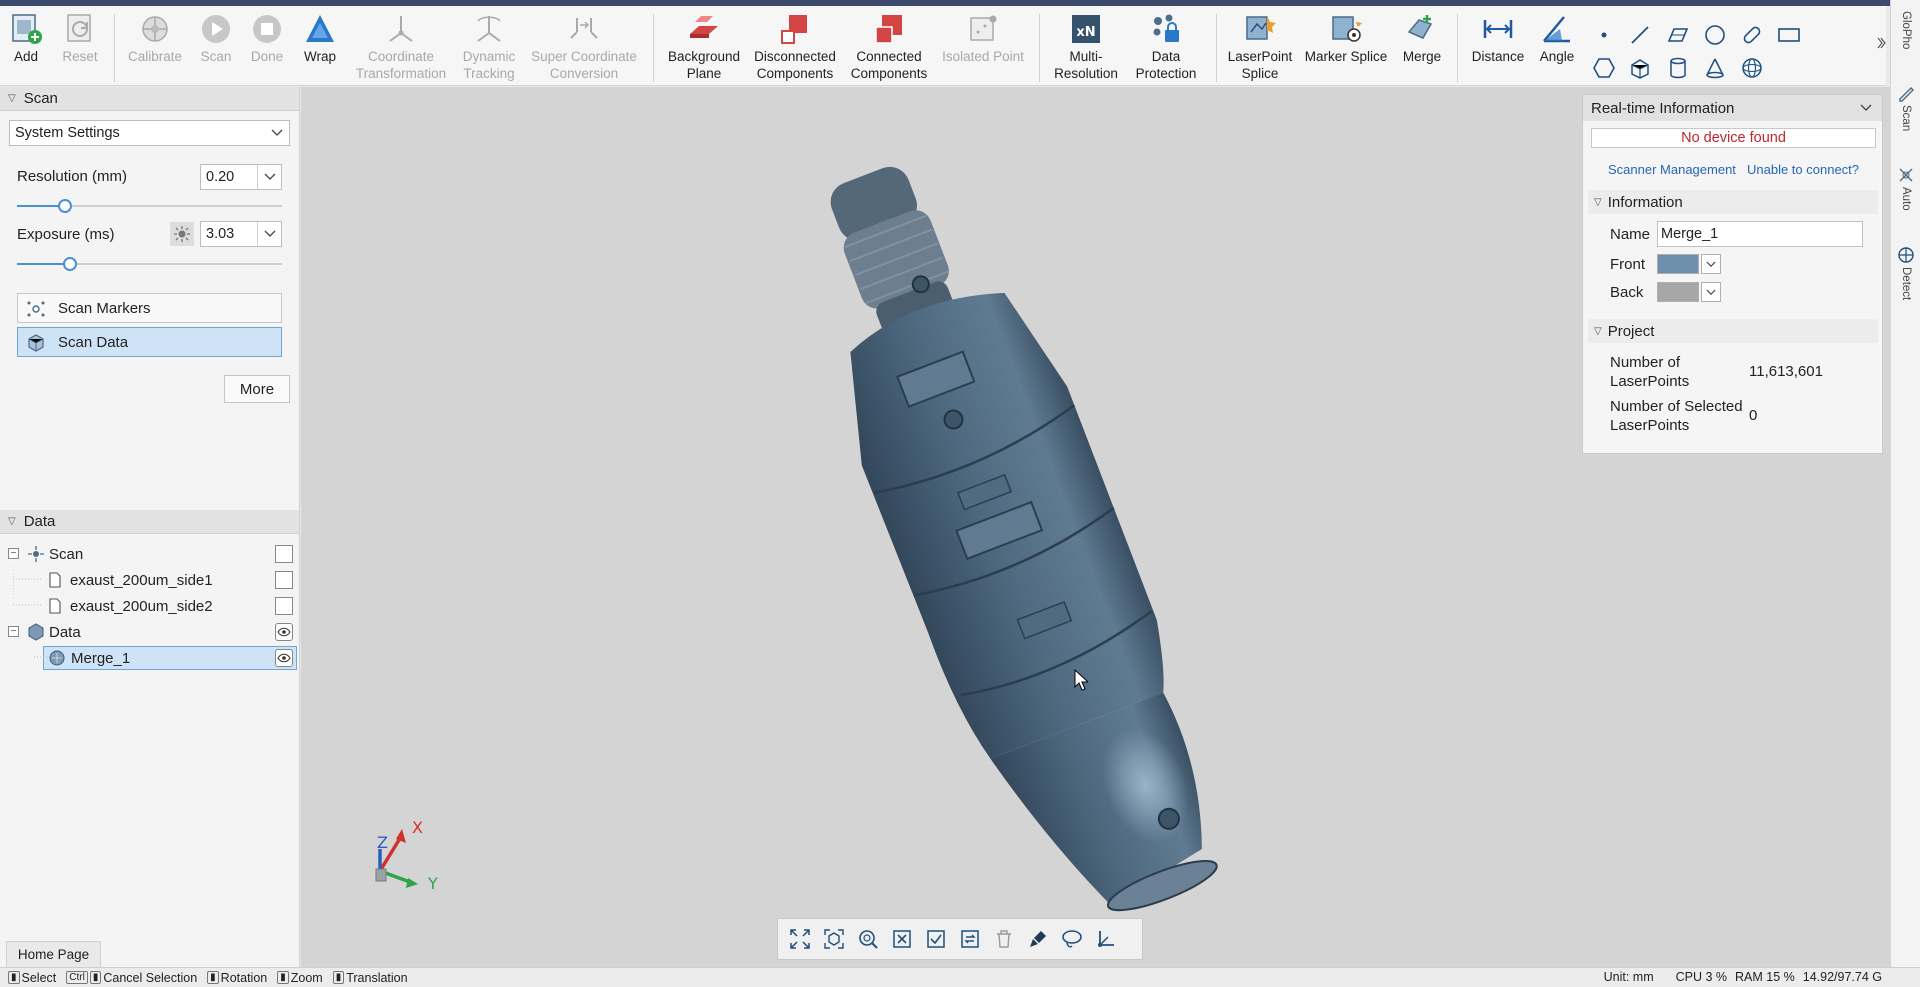  I want to click on toolbar-separator, so click(1039, 48).